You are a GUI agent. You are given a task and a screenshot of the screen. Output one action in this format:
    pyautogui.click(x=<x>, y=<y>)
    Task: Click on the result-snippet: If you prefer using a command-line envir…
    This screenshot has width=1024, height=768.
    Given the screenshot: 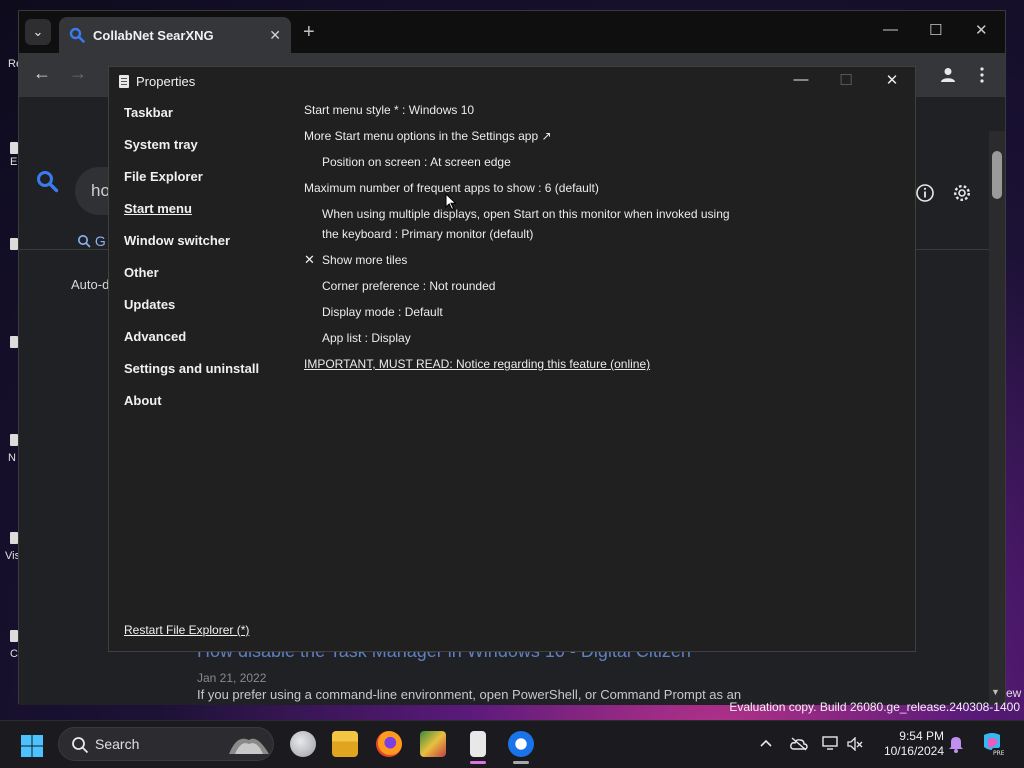 What is the action you would take?
    pyautogui.click(x=469, y=694)
    